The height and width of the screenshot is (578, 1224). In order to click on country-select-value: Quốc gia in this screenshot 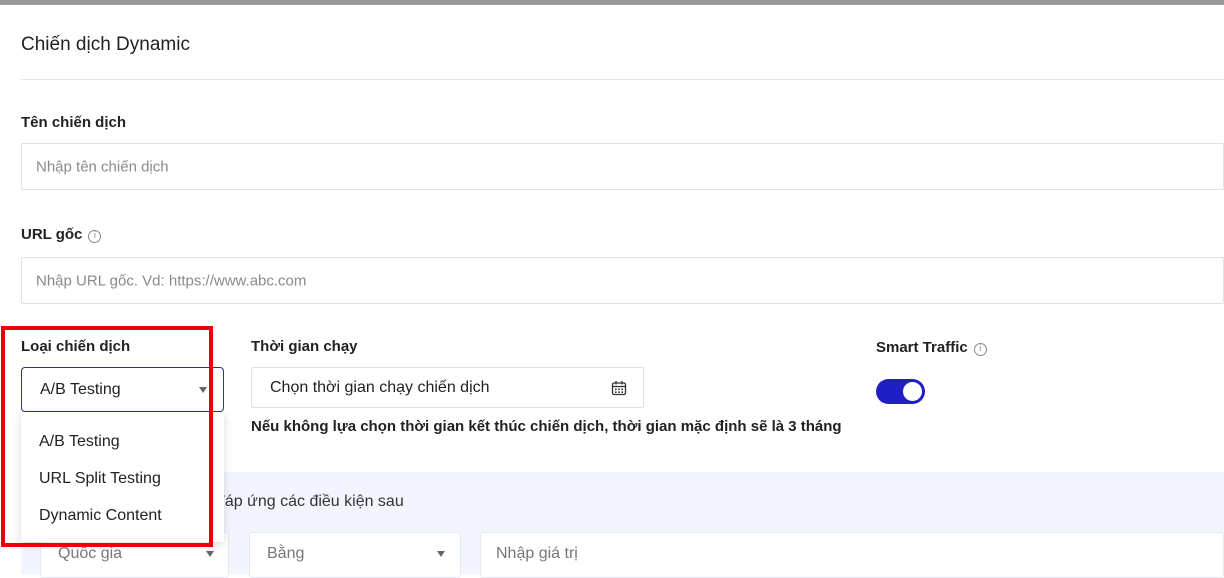, I will do `click(90, 553)`.